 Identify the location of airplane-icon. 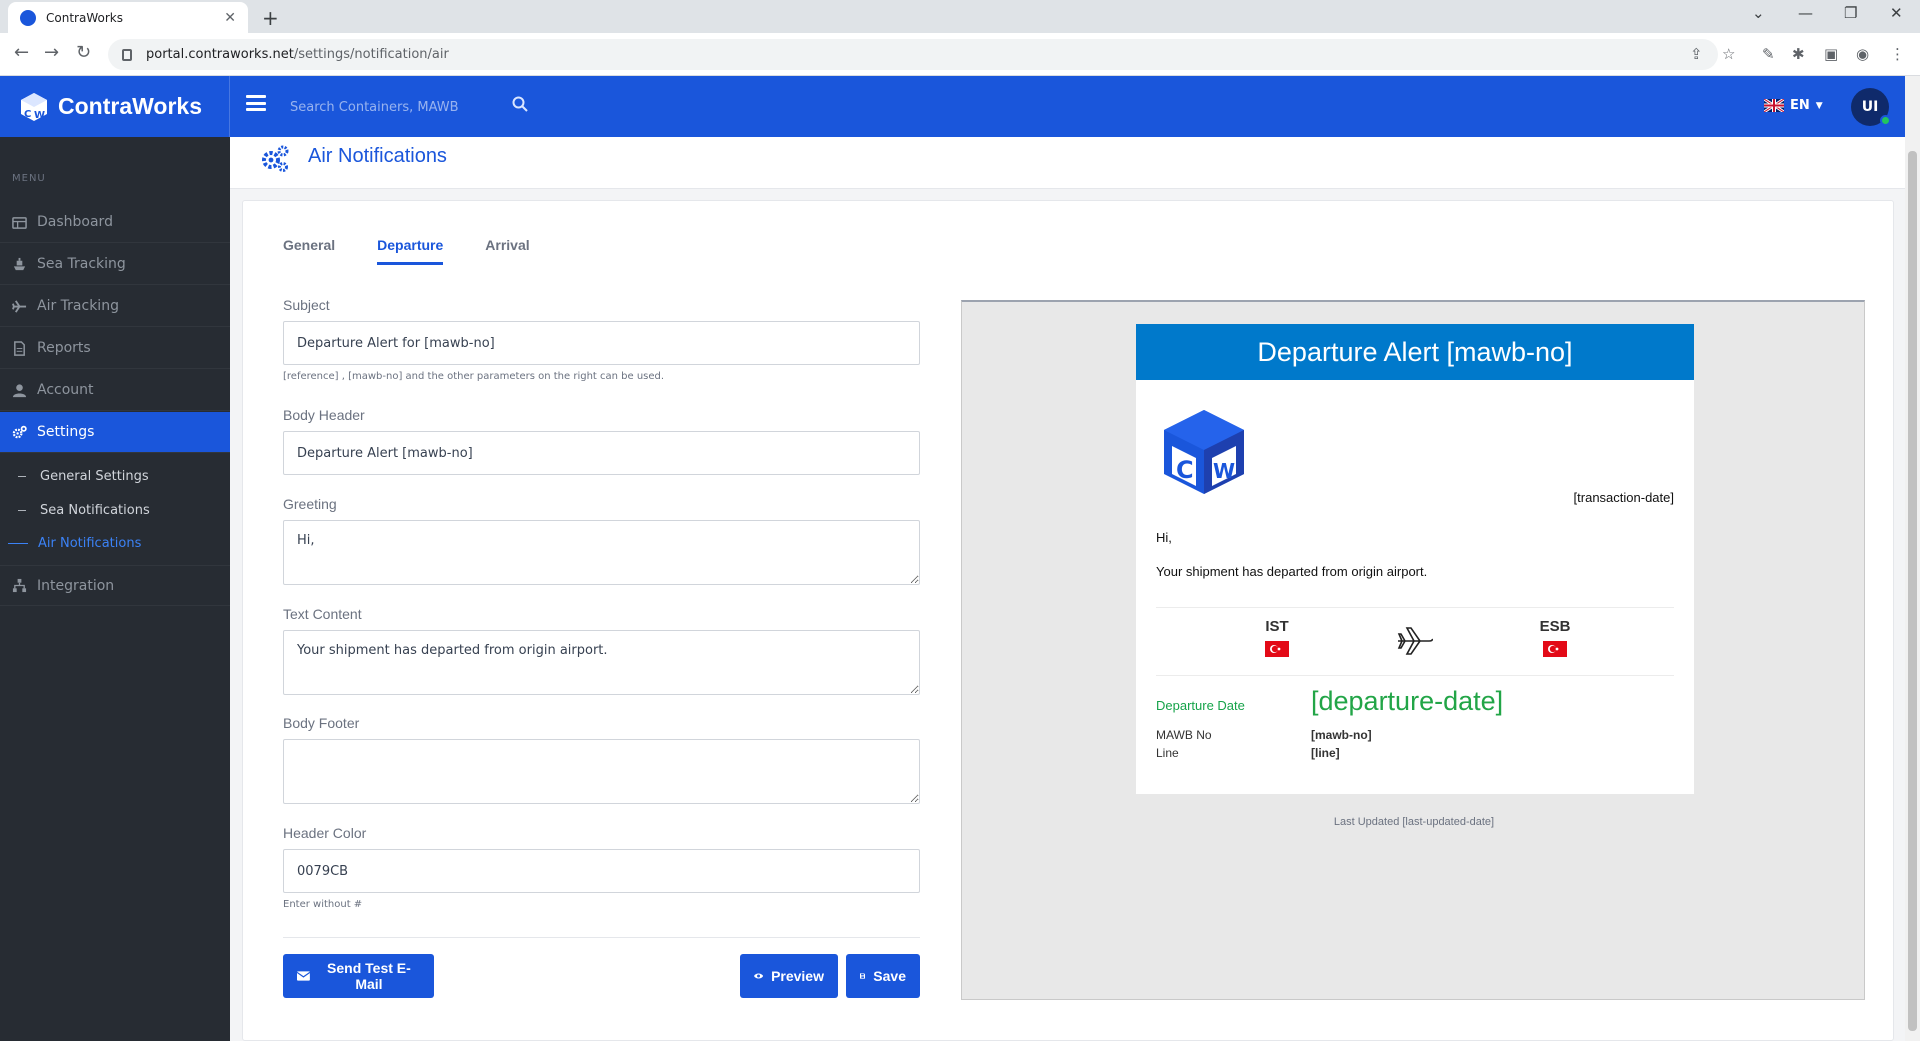
(1415, 641).